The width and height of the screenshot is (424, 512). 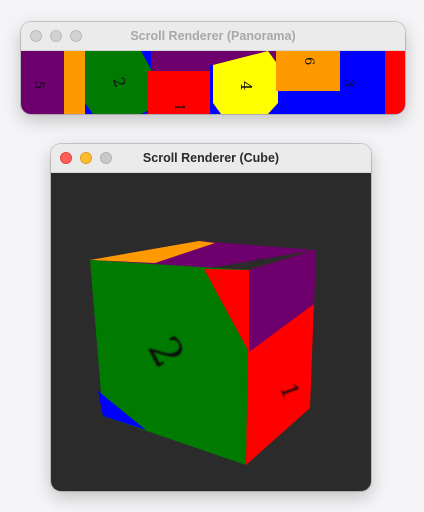 I want to click on strip-label-4: 4, so click(x=246, y=86).